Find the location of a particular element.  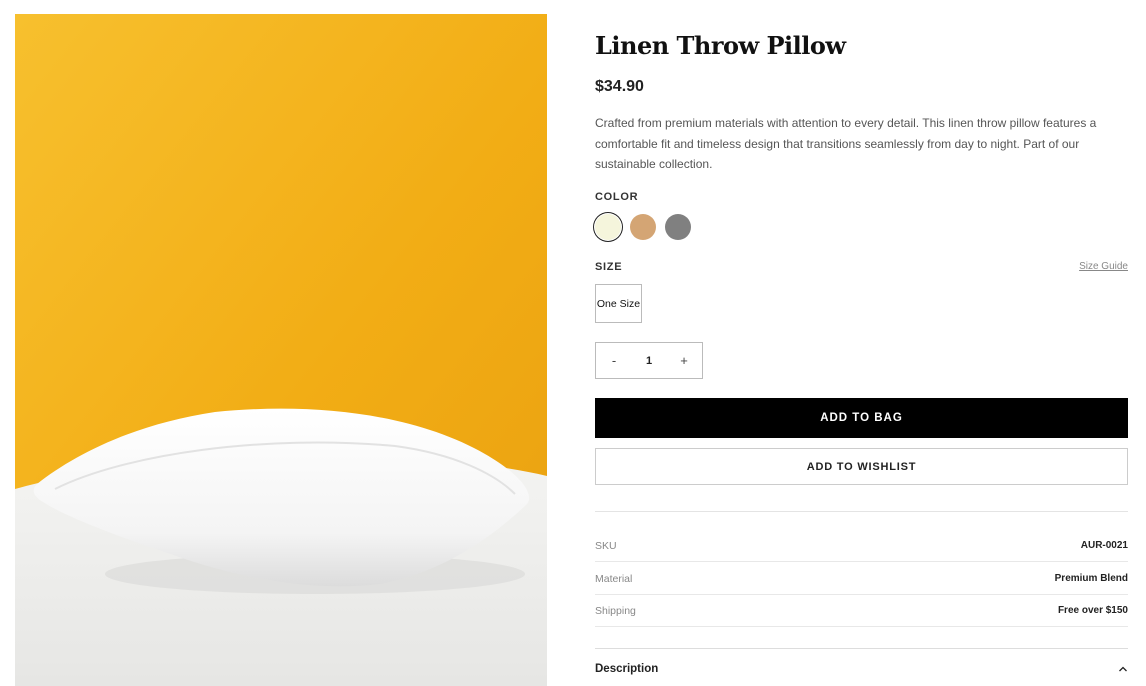

meta-value: AUR-0021 is located at coordinates (1104, 545).